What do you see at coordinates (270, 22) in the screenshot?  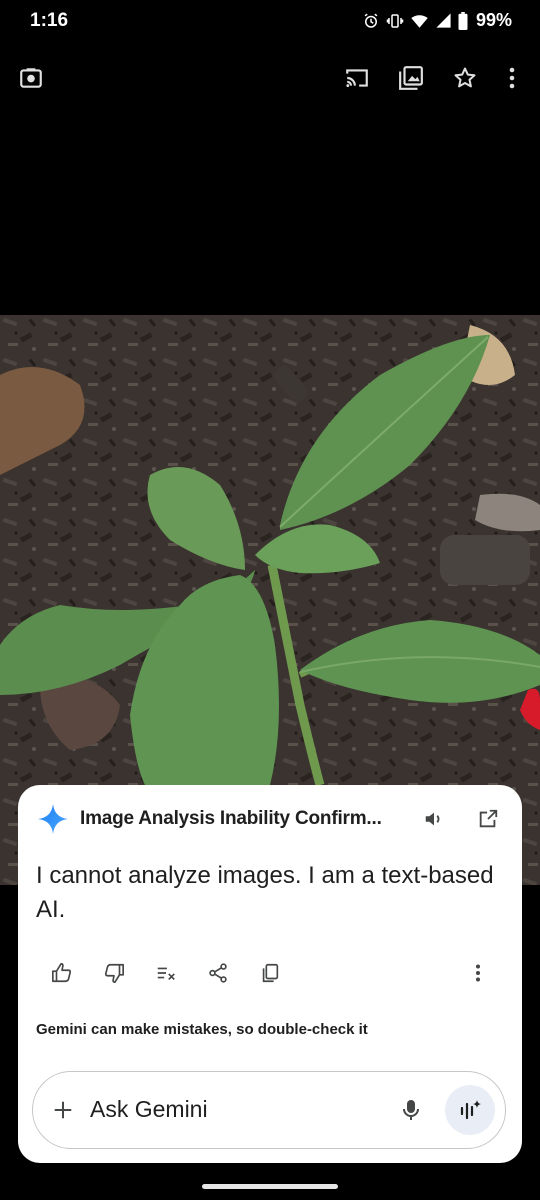 I see `status-bar: 1:16 99%` at bounding box center [270, 22].